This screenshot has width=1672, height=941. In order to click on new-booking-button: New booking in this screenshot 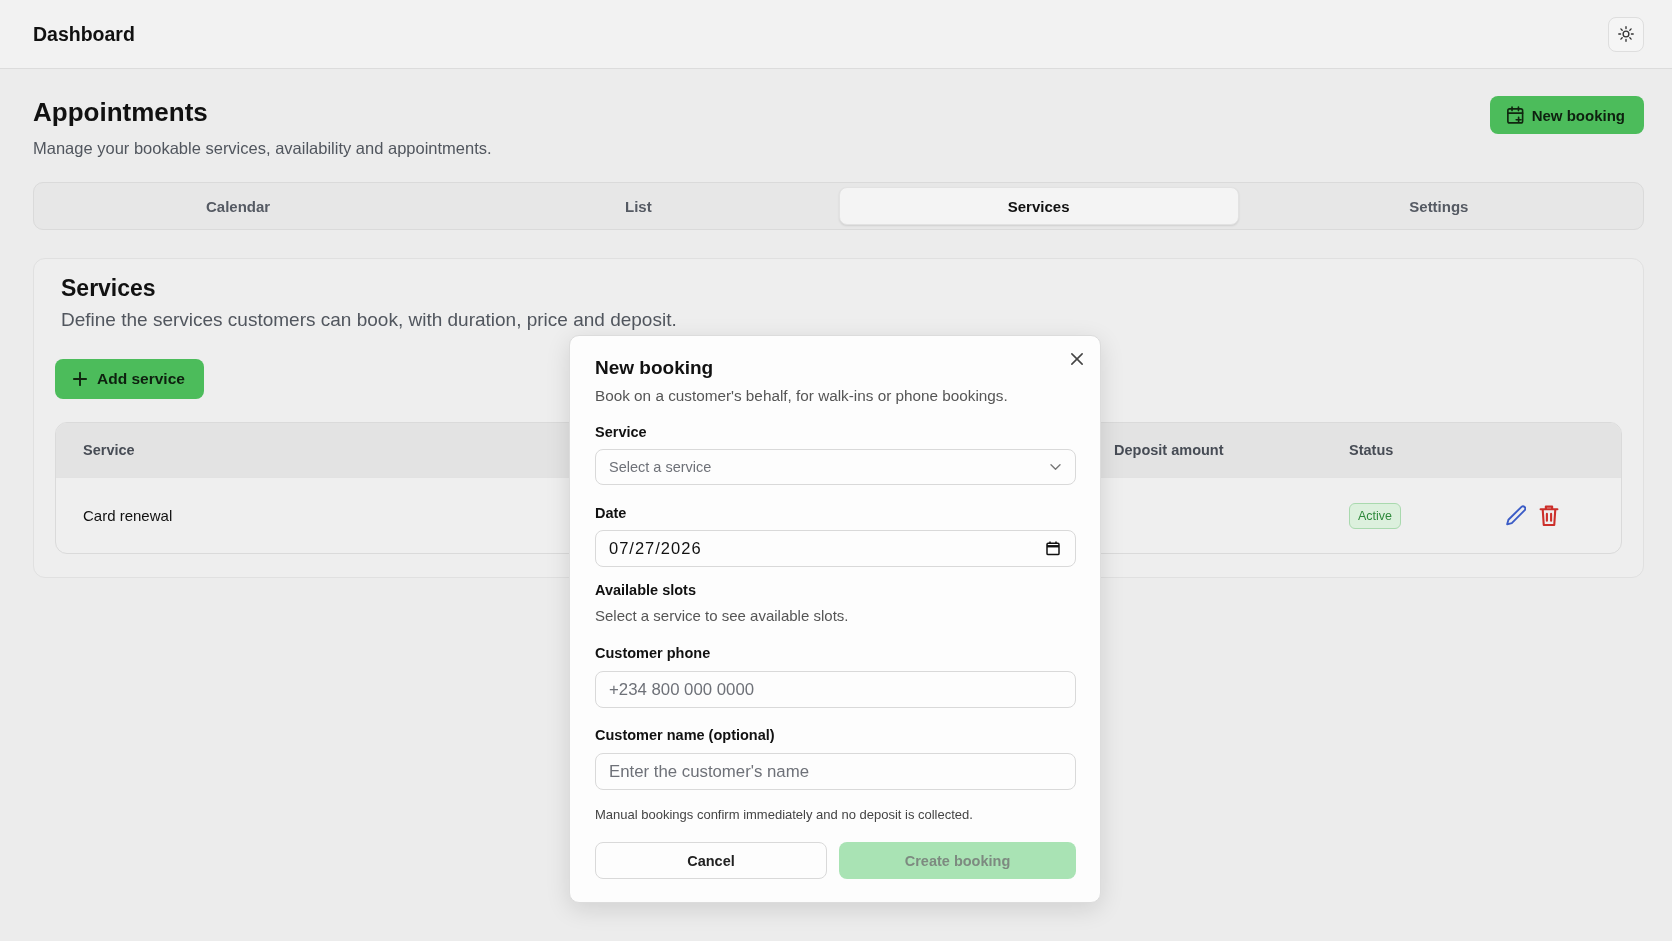, I will do `click(1566, 115)`.